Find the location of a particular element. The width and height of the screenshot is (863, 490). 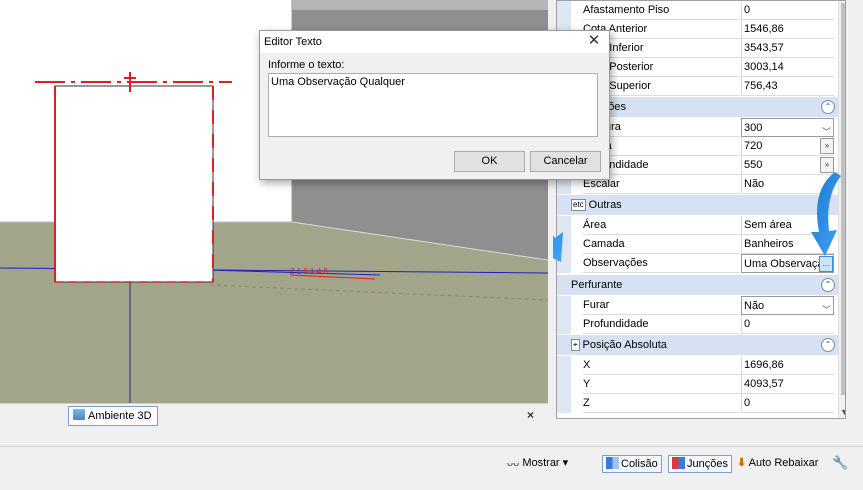

prop-label: Área is located at coordinates (661, 225).